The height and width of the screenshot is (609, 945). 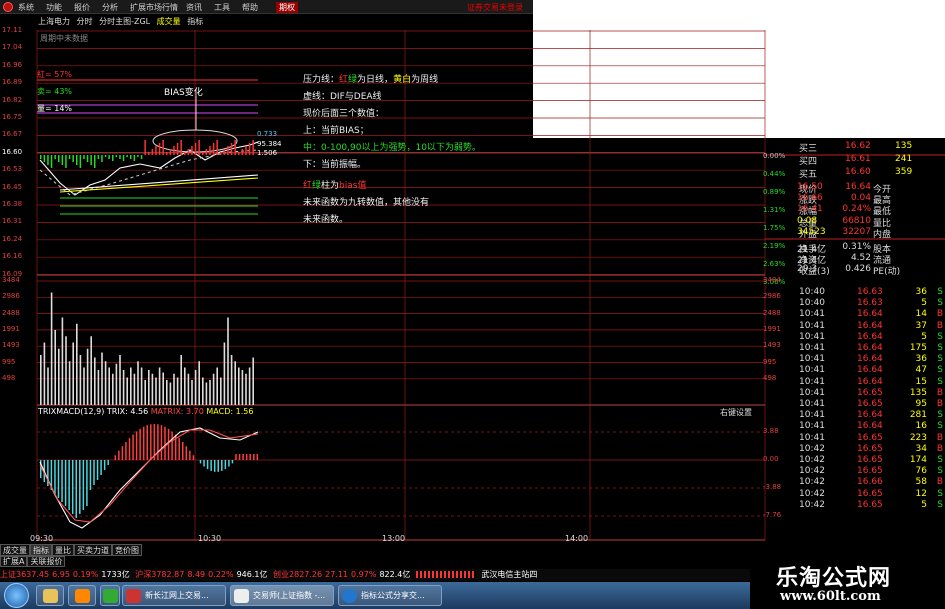 What do you see at coordinates (241, 596) in the screenshot?
I see `kt-app-icon` at bounding box center [241, 596].